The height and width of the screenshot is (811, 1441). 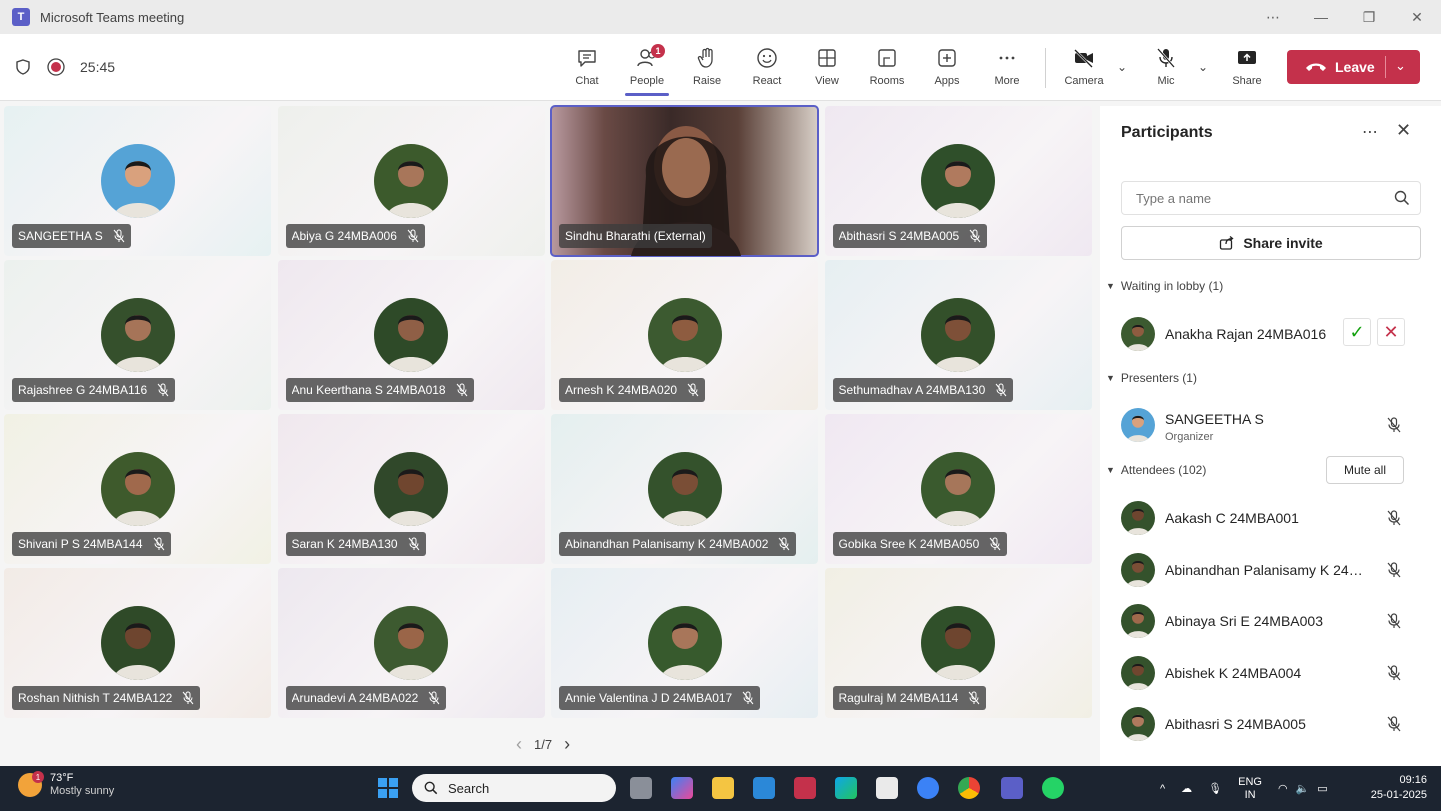 What do you see at coordinates (1400, 66) in the screenshot?
I see `leave-options-chevron-icon: ⌄` at bounding box center [1400, 66].